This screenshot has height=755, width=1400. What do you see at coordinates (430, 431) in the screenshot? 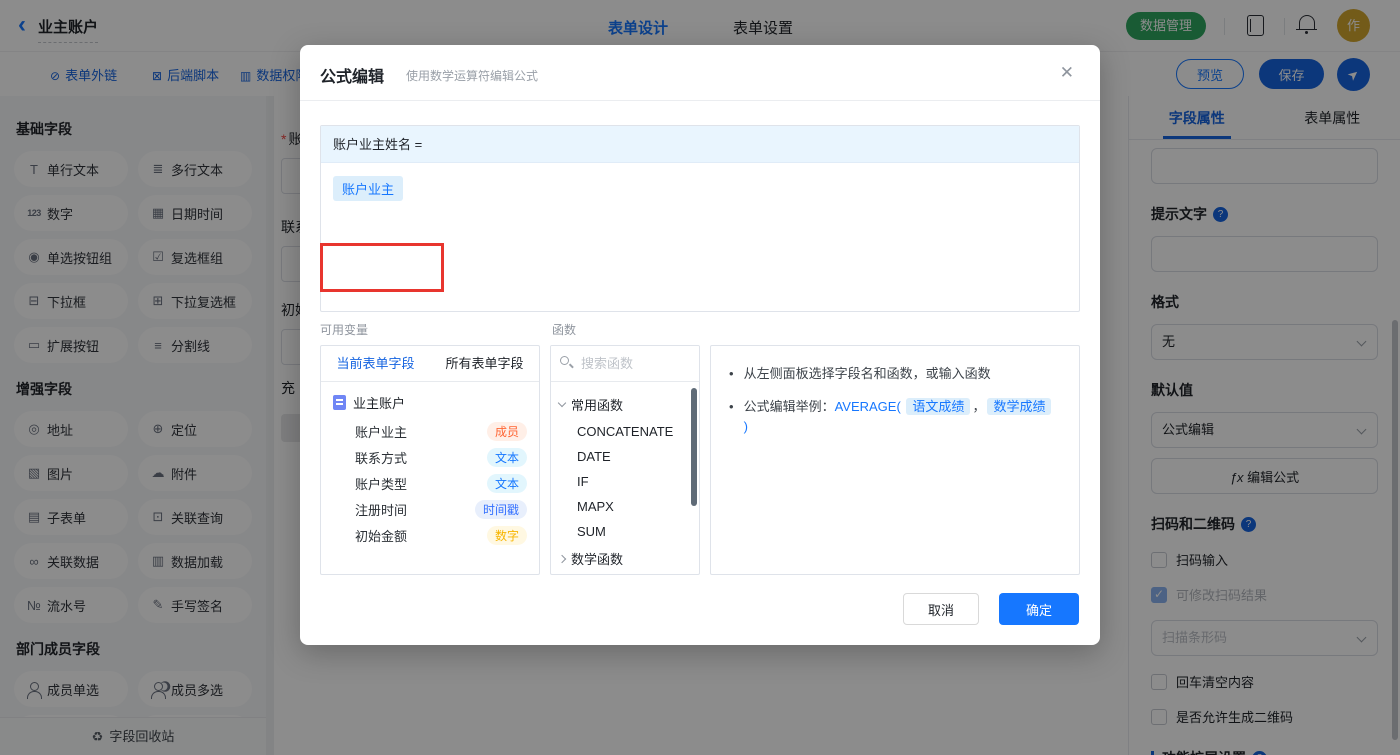
I see `variable-row: 账户业主 成员` at bounding box center [430, 431].